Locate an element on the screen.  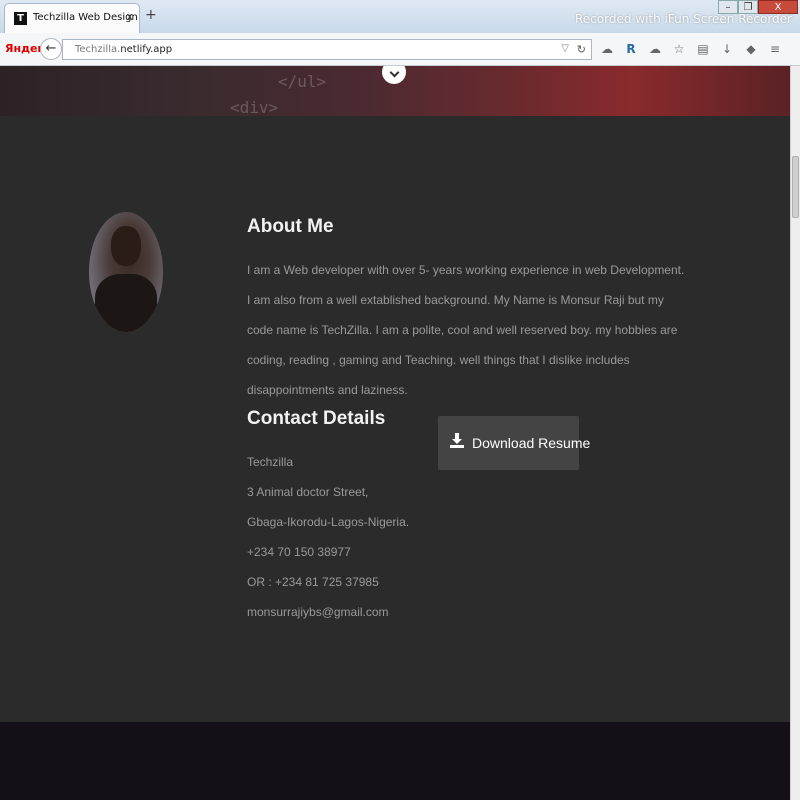
close-window-button: X is located at coordinates (778, 7).